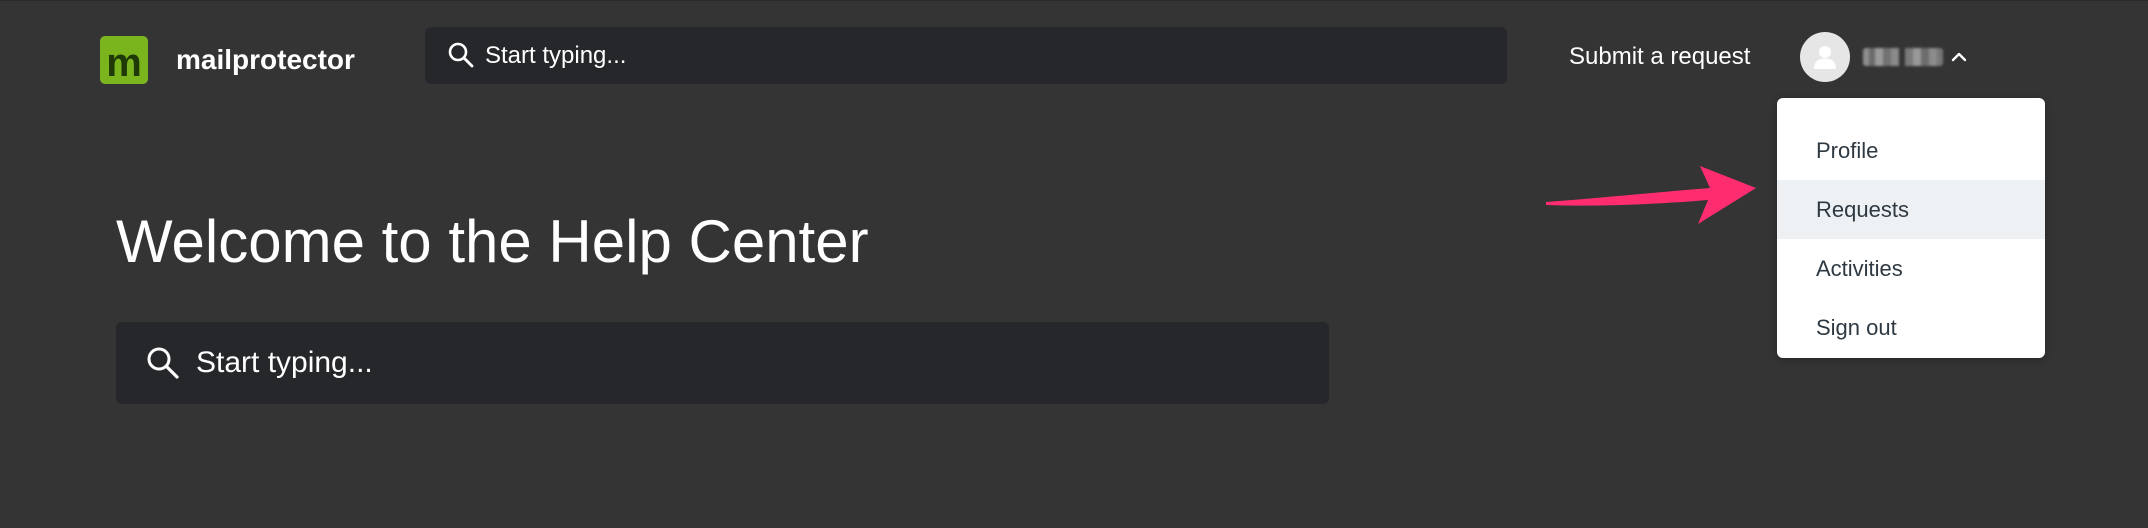 Image resolution: width=2148 pixels, height=528 pixels. I want to click on avatar, so click(1825, 57).